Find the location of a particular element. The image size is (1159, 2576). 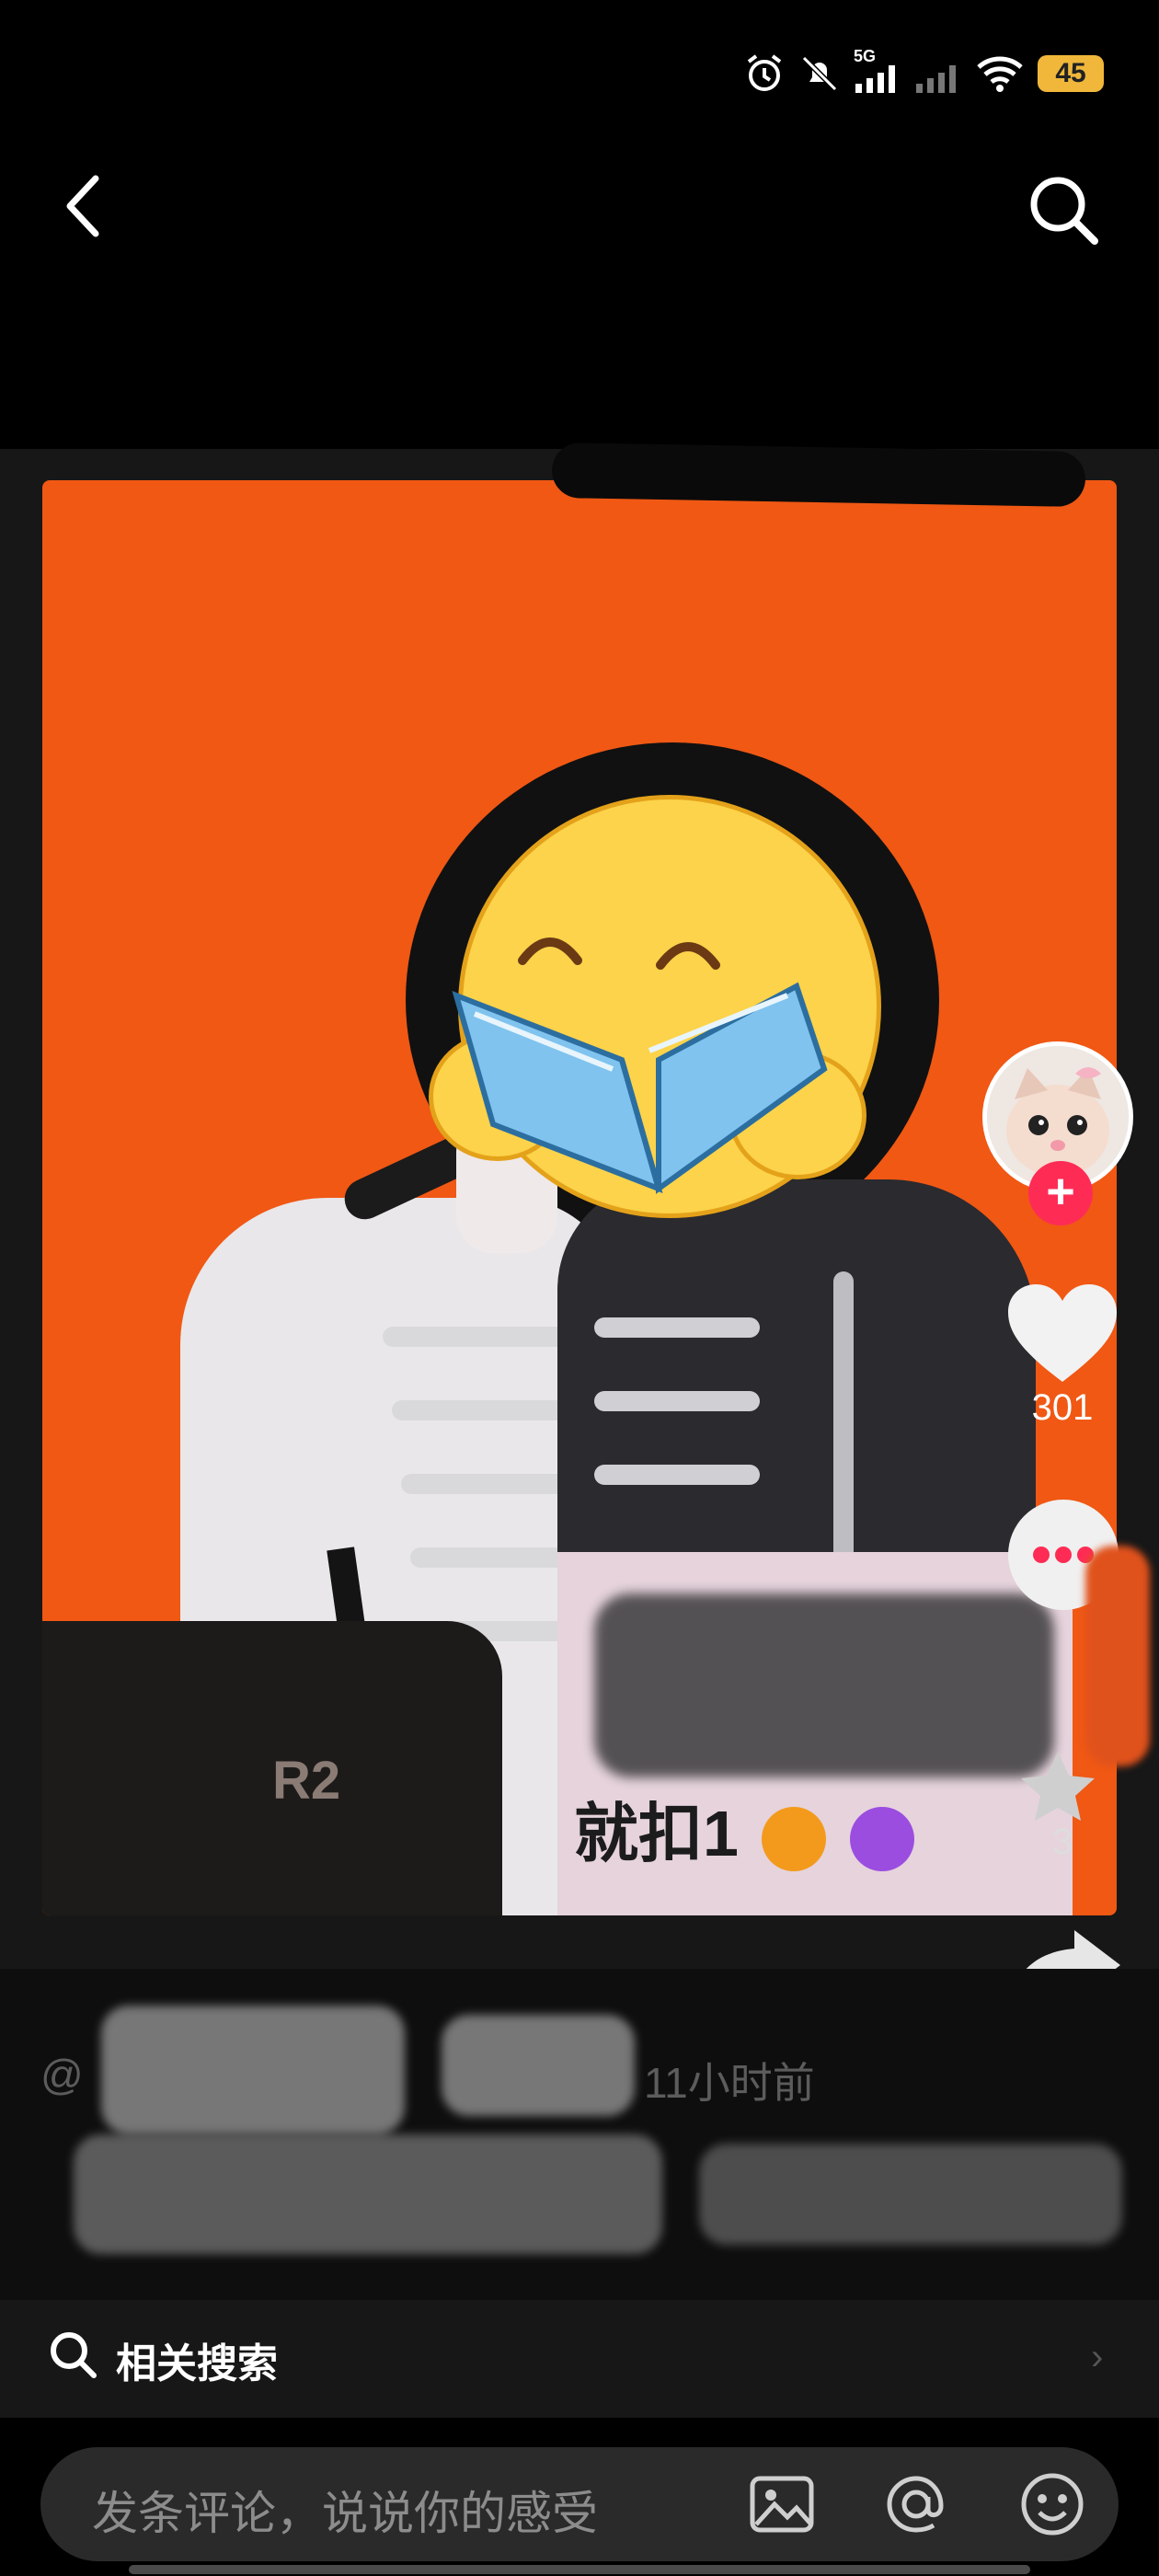

post-time: 11小时前 is located at coordinates (729, 2083).